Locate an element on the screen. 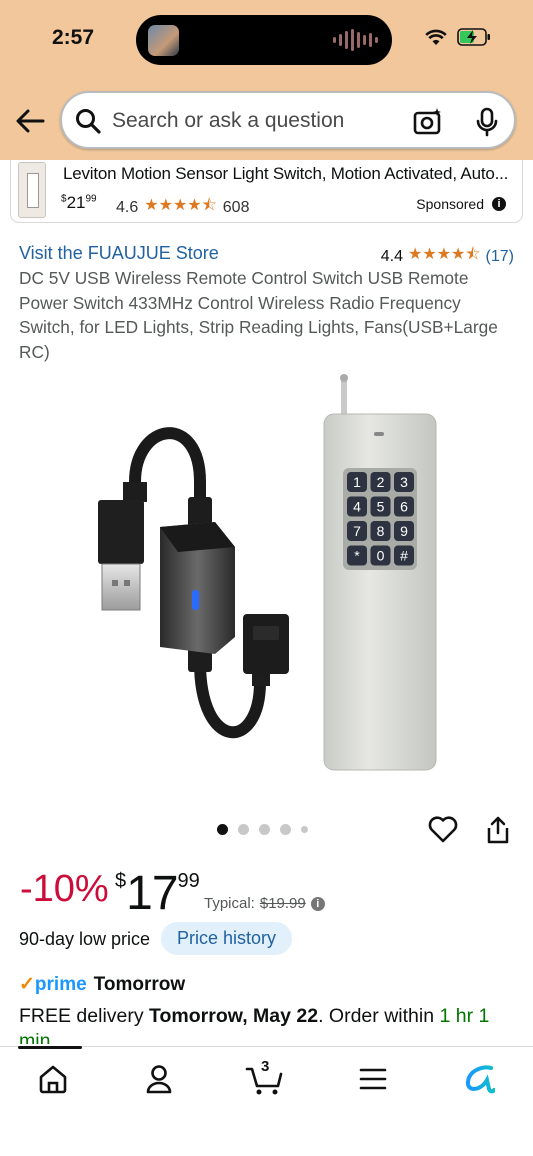  image-carousel-dots is located at coordinates (262, 829).